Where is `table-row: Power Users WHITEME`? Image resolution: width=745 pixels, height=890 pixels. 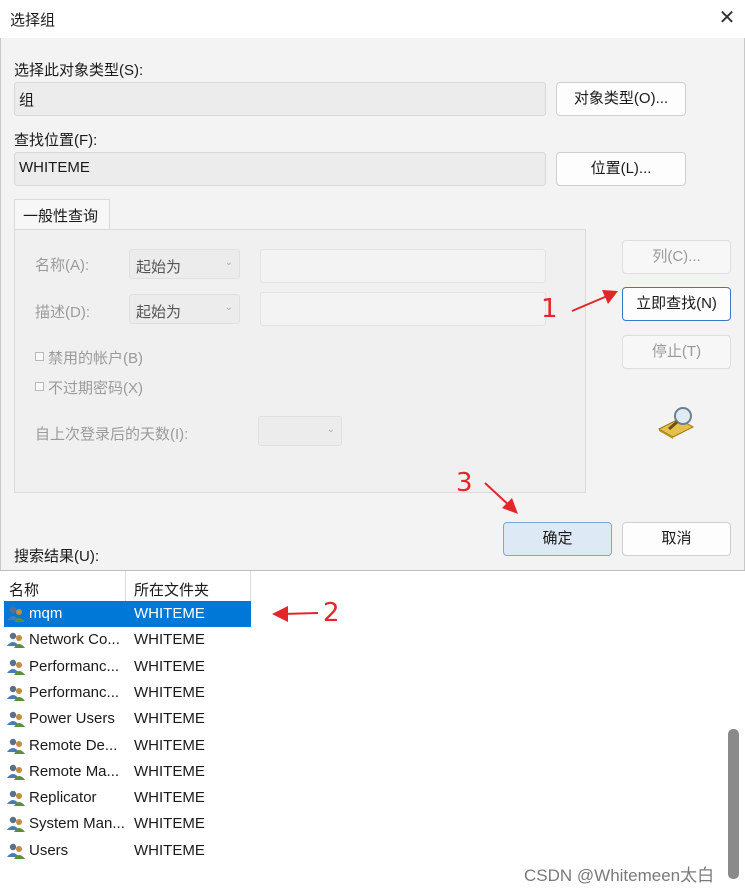
table-row: Power Users WHITEME is located at coordinates (127, 719).